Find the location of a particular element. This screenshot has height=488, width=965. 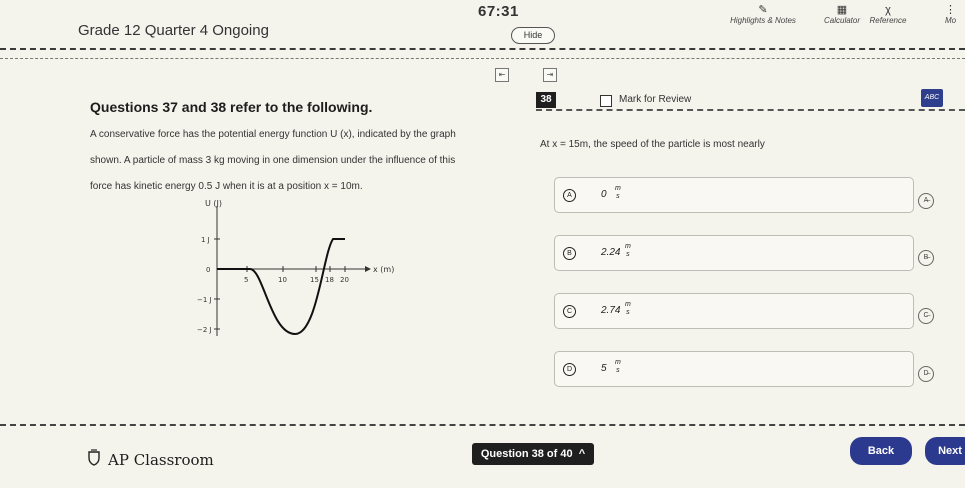

strike-choice-b-button: B̶ is located at coordinates (926, 258).